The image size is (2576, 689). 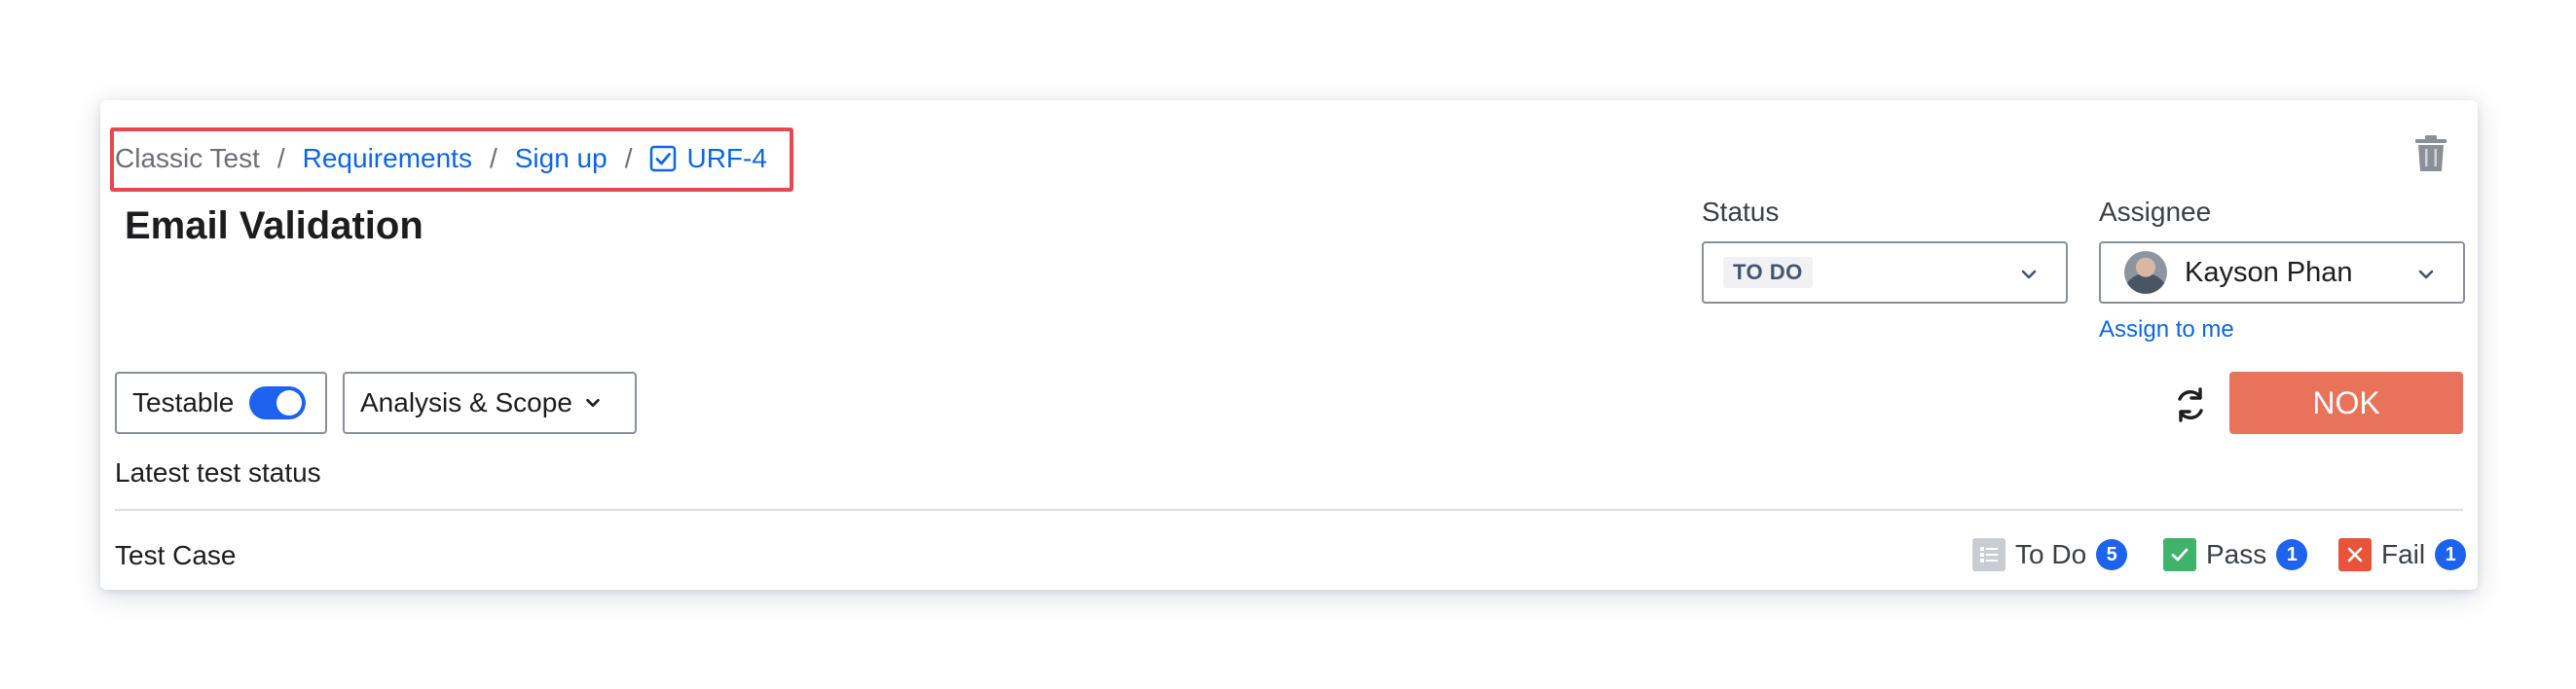 What do you see at coordinates (183, 402) in the screenshot?
I see `testable-label: Testable` at bounding box center [183, 402].